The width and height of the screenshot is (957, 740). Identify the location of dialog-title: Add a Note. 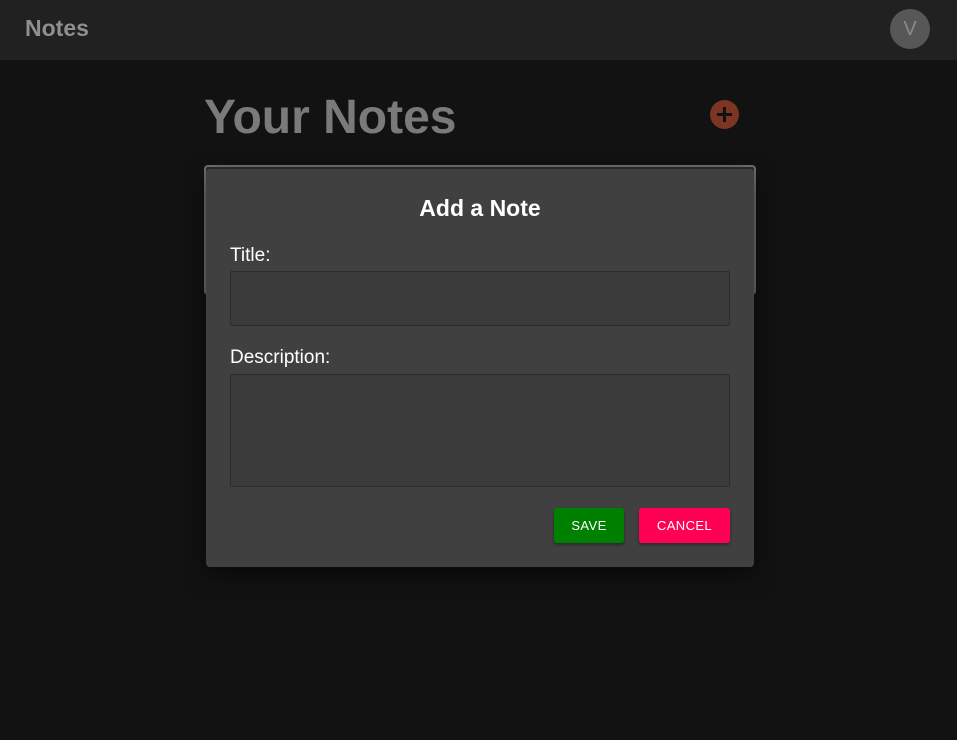
(480, 208).